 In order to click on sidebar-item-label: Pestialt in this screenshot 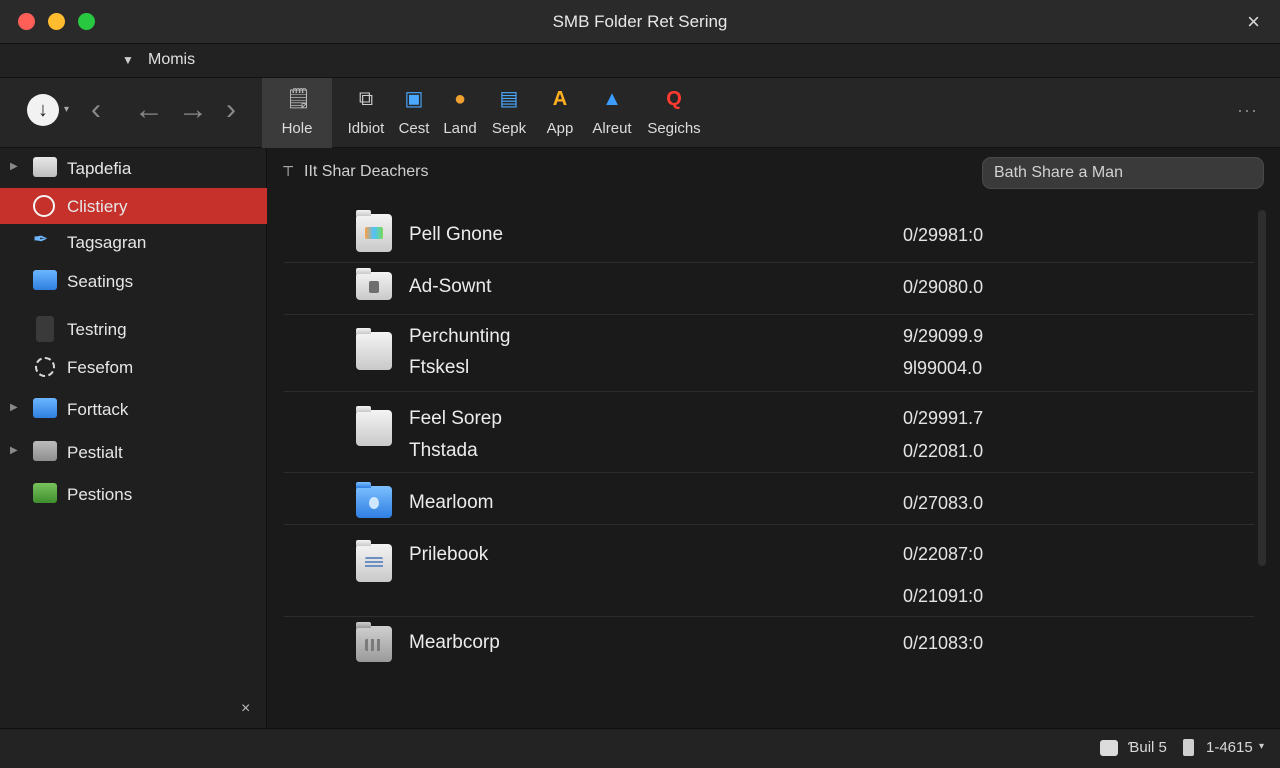, I will do `click(95, 452)`.